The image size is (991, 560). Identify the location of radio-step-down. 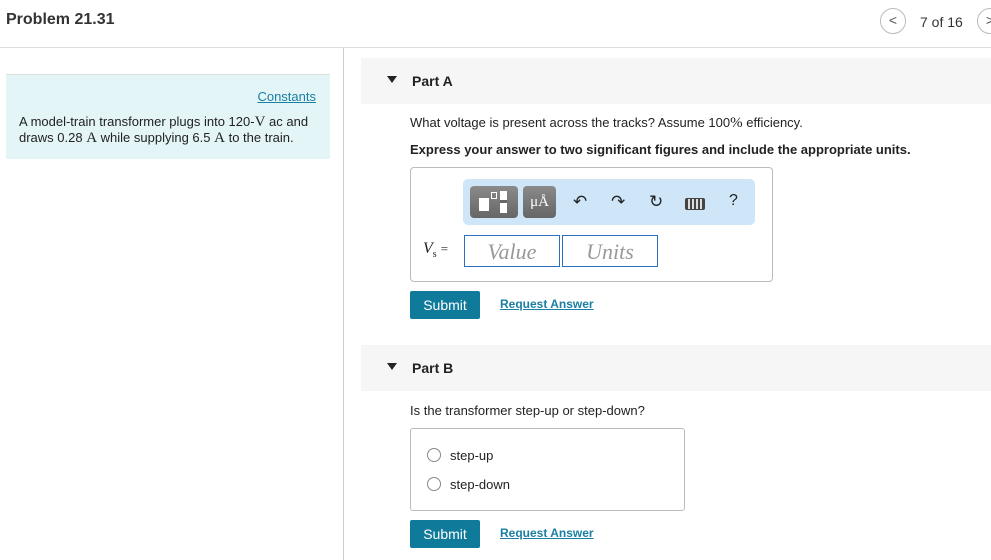
(434, 484).